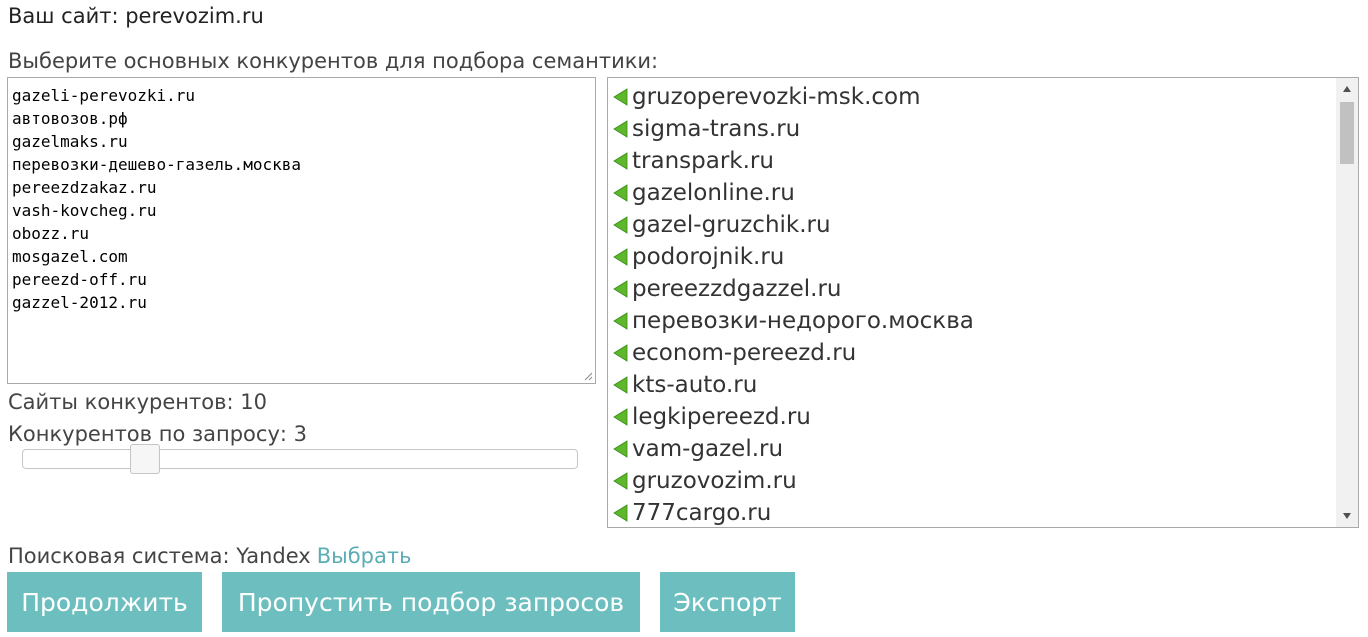 The image size is (1368, 637). Describe the element at coordinates (104, 602) in the screenshot. I see `continue-button: Продолжить` at that location.